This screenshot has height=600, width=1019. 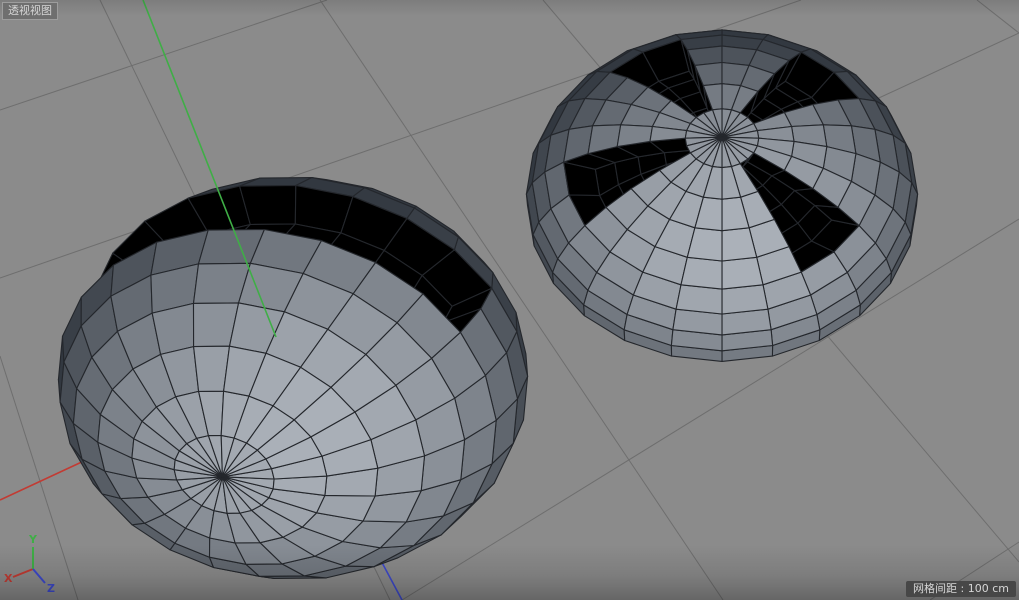 What do you see at coordinates (39, 576) in the screenshot?
I see `gizmo-z-axis` at bounding box center [39, 576].